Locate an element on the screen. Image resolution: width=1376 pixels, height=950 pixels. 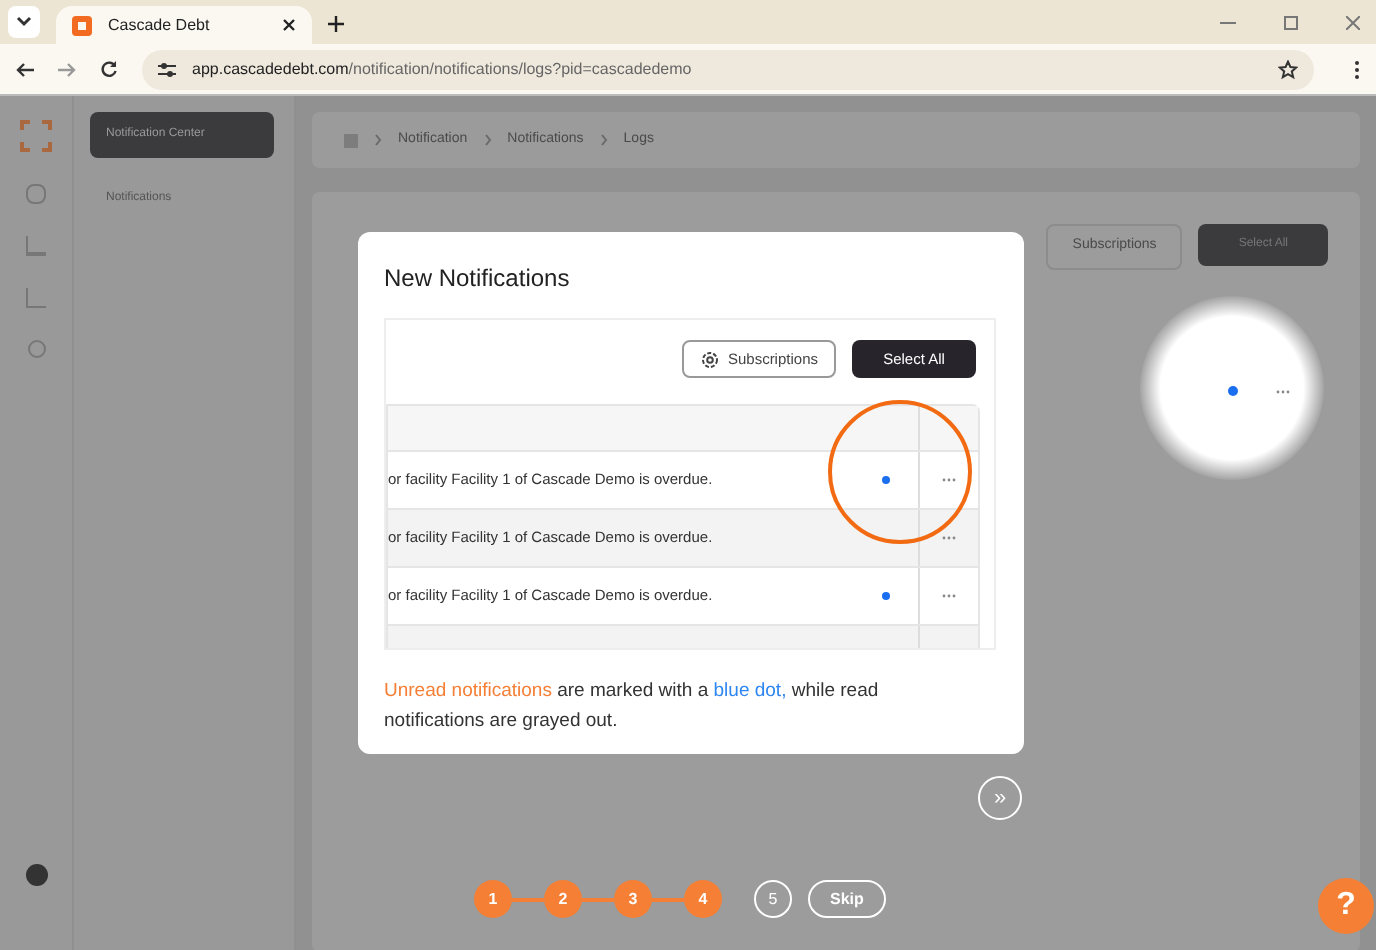
modal-title: New Notifications is located at coordinates (478, 279).